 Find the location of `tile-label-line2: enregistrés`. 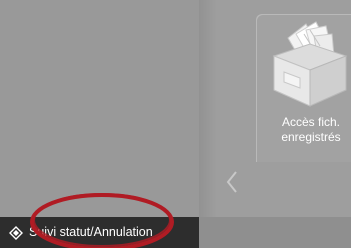

tile-label-line2: enregistrés is located at coordinates (311, 137).